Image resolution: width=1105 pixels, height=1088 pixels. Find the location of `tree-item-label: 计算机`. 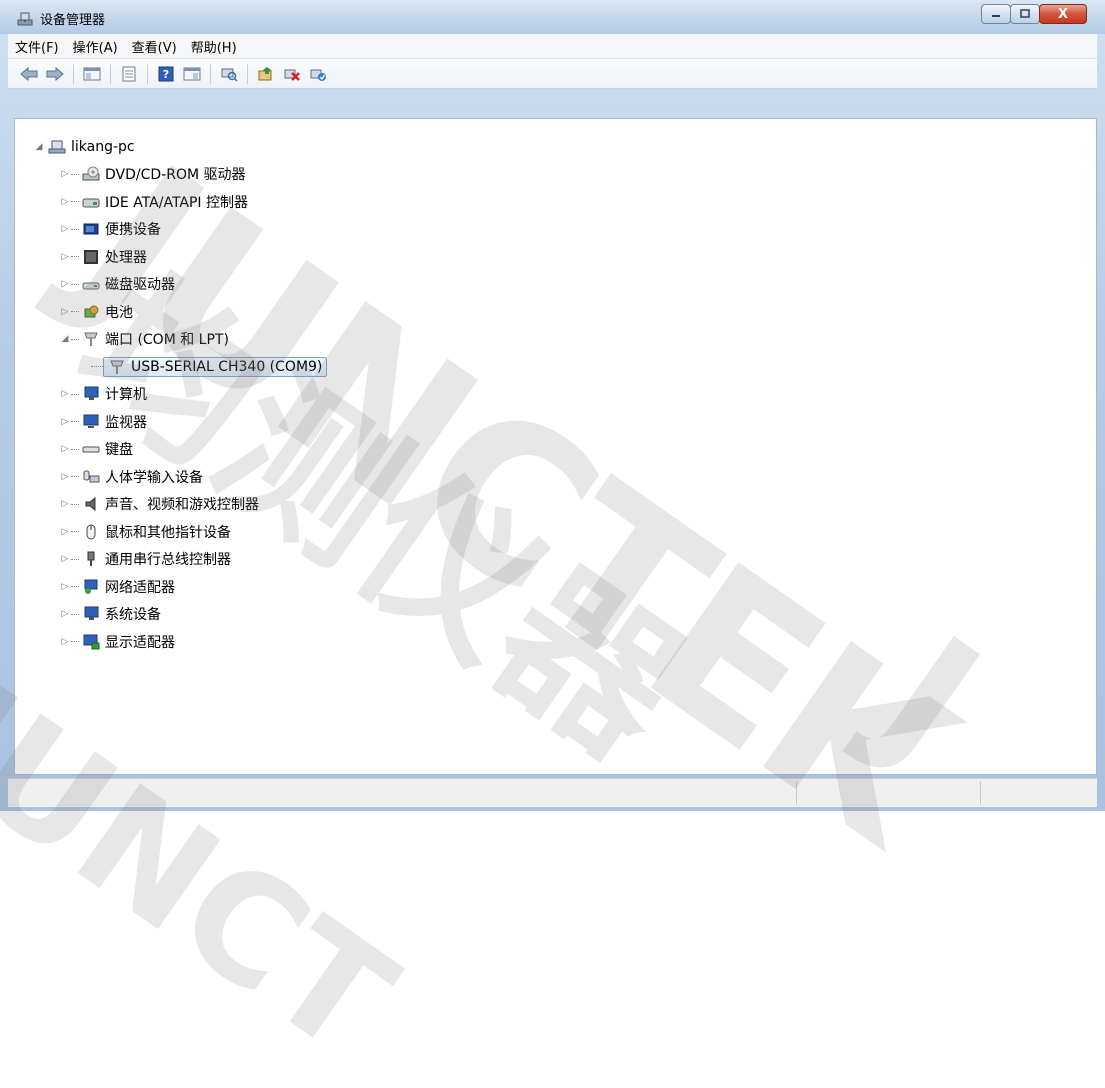

tree-item-label: 计算机 is located at coordinates (126, 395).